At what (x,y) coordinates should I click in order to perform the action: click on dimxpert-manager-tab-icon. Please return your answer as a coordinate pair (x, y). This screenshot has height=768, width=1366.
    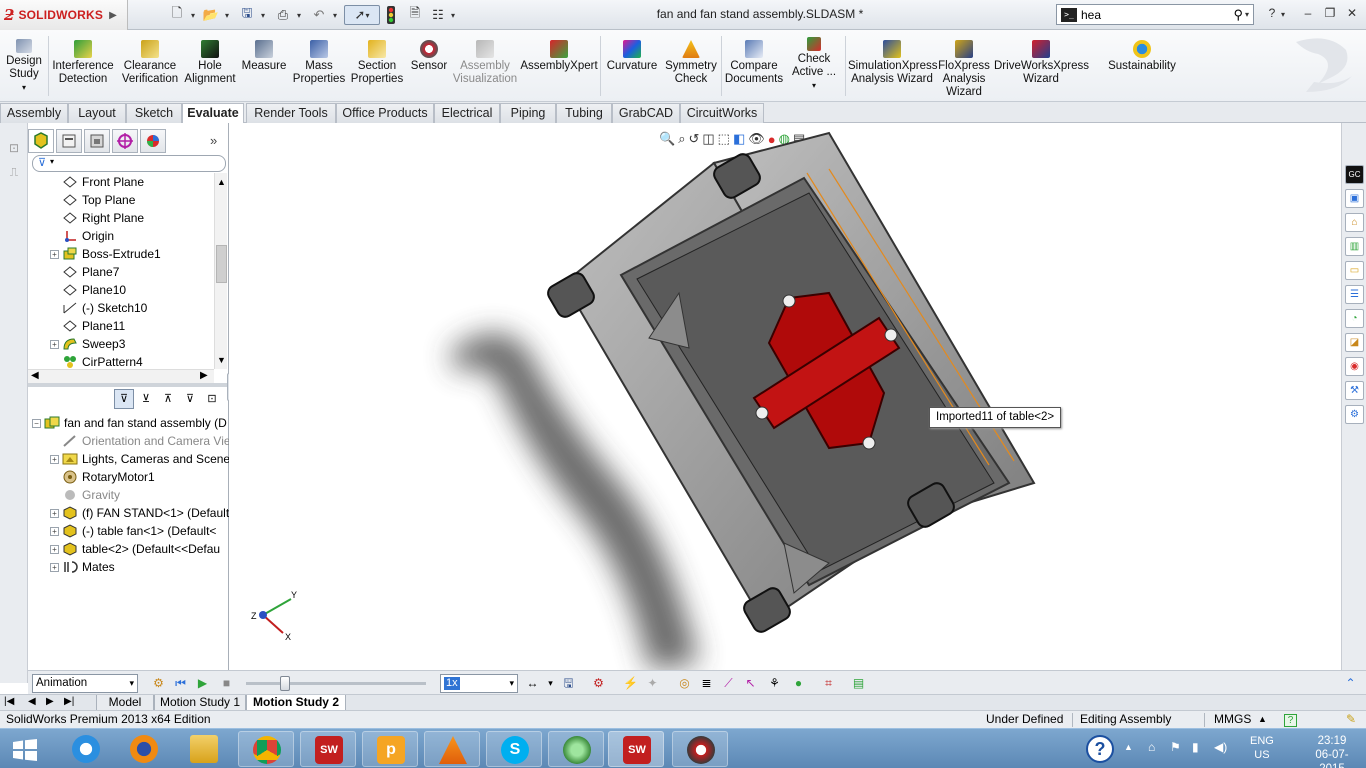
    Looking at the image, I should click on (125, 141).